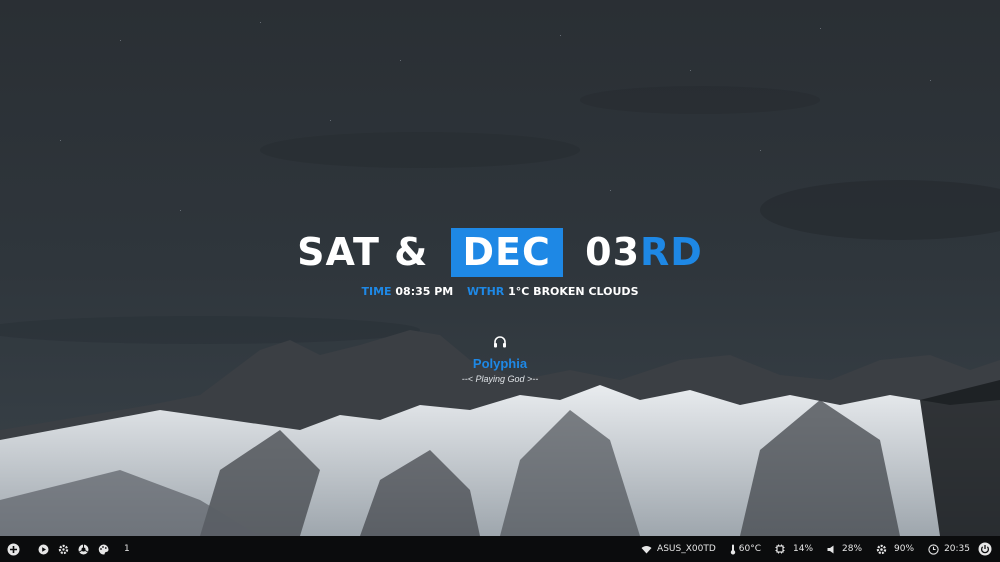 This screenshot has height=562, width=1000. What do you see at coordinates (376, 291) in the screenshot?
I see `time-label: TIME` at bounding box center [376, 291].